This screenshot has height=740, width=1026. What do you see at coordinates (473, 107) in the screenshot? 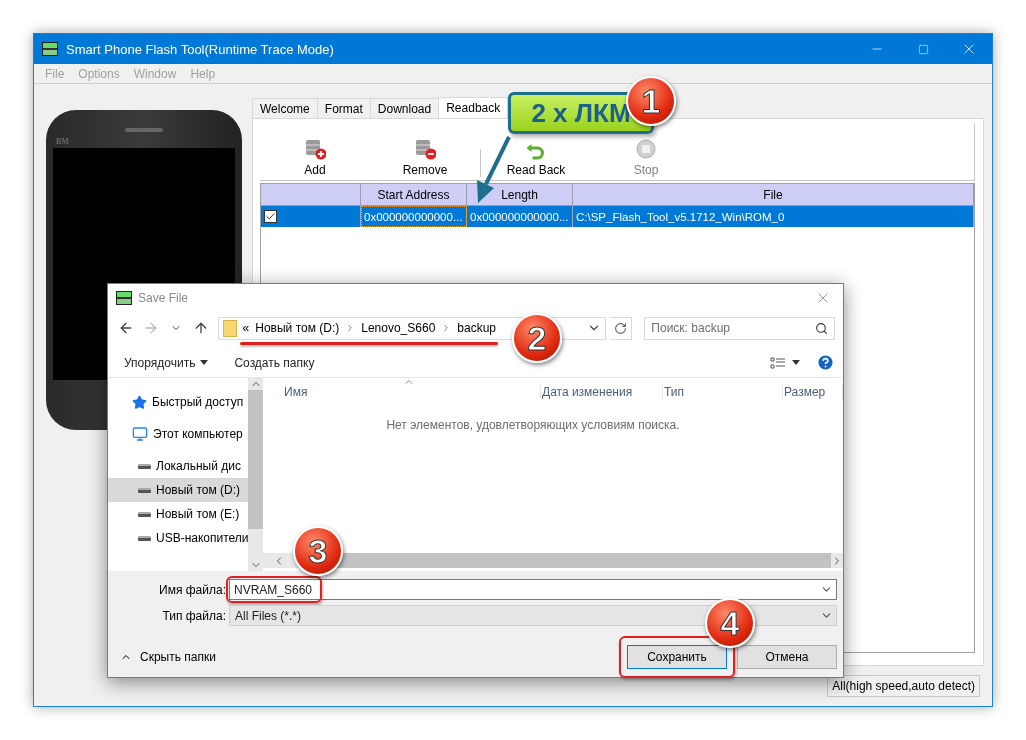
I see `tab: Readback` at bounding box center [473, 107].